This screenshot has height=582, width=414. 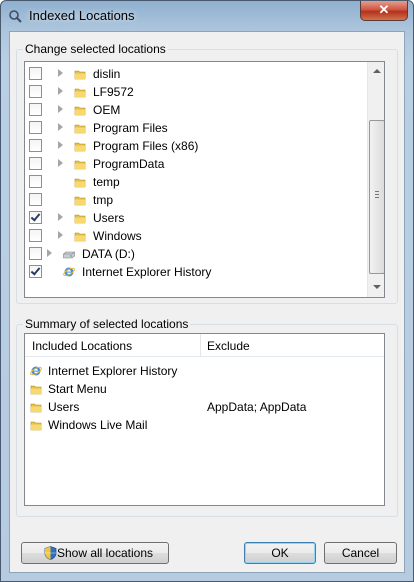 What do you see at coordinates (64, 407) in the screenshot?
I see `included-location-cell: Users` at bounding box center [64, 407].